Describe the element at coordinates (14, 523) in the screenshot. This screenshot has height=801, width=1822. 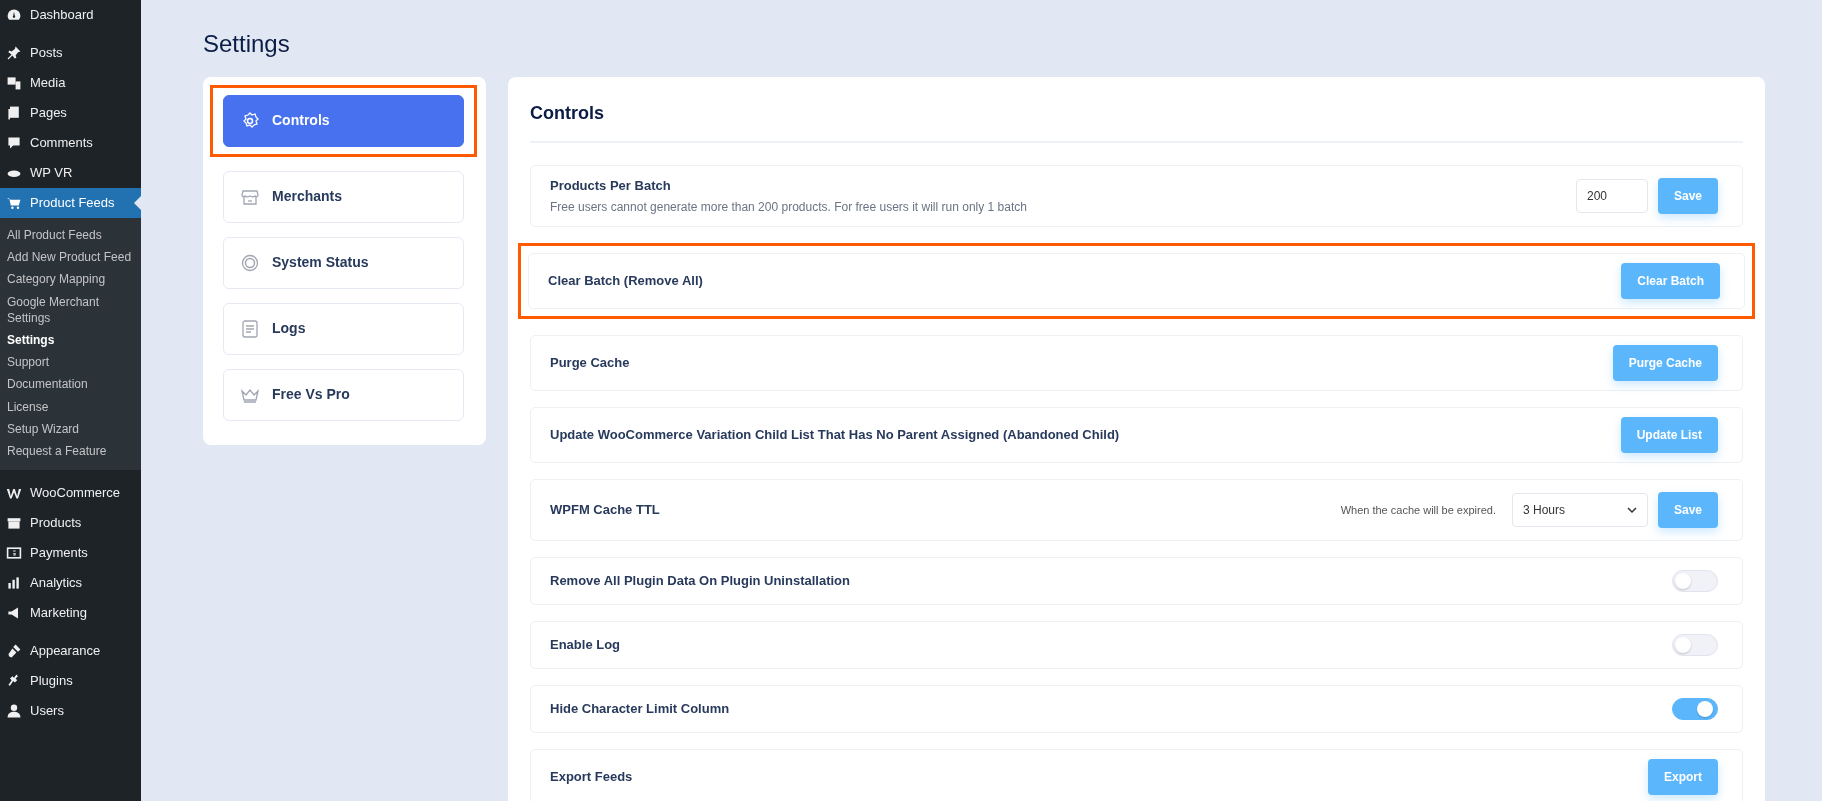
I see `archive-icon` at that location.